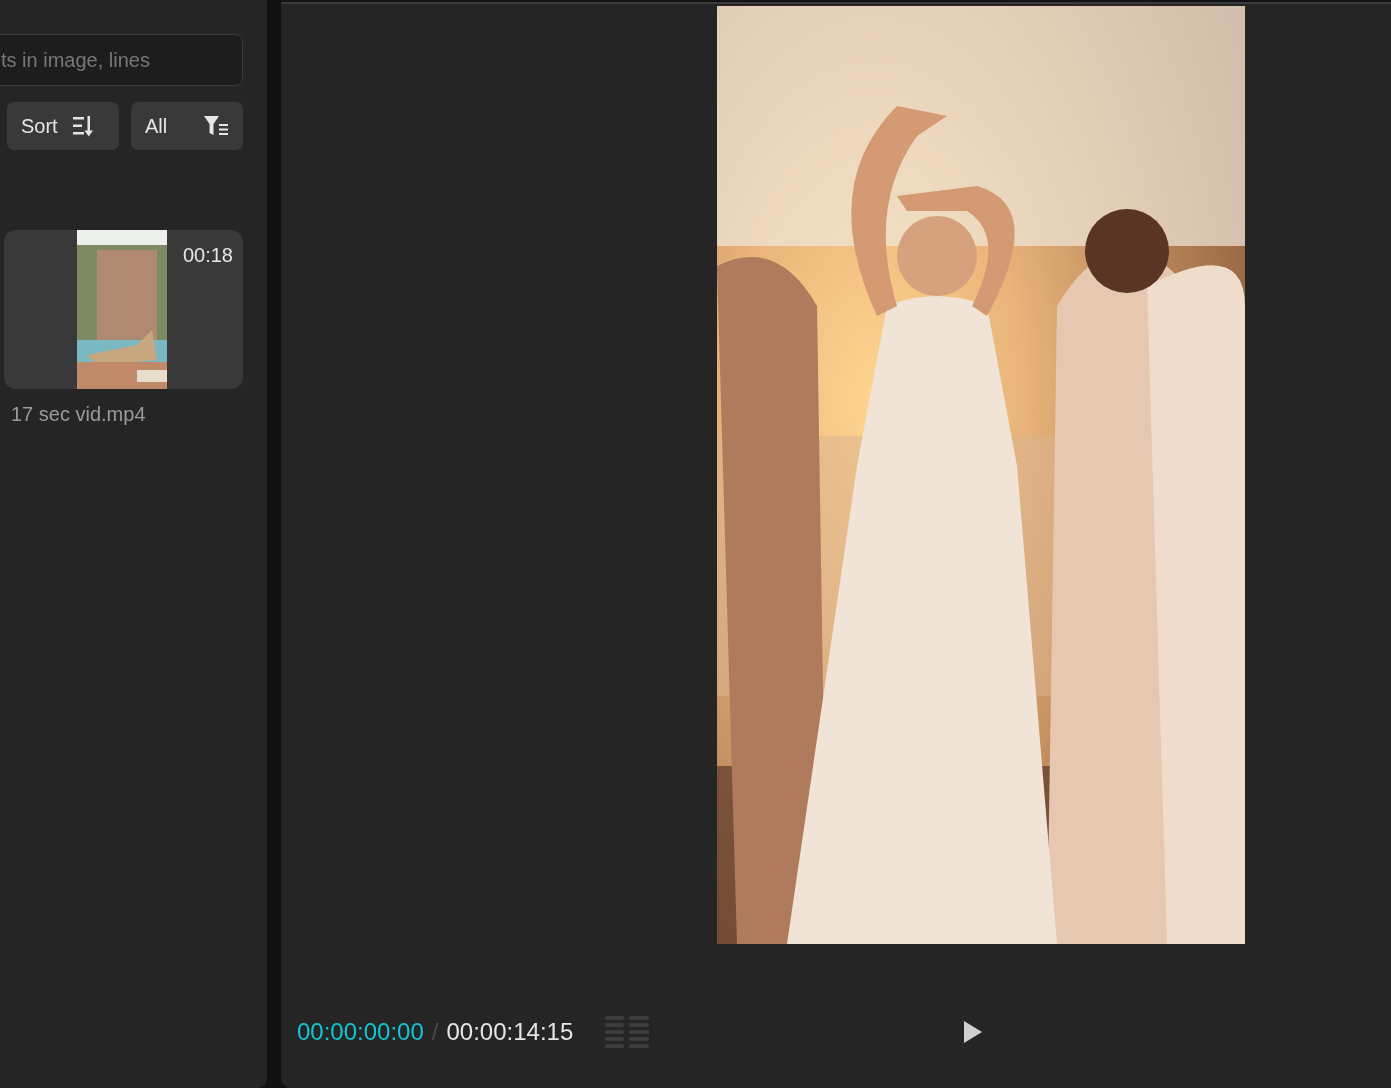 Image resolution: width=1391 pixels, height=1088 pixels. I want to click on clip-card: 00:18, so click(123, 309).